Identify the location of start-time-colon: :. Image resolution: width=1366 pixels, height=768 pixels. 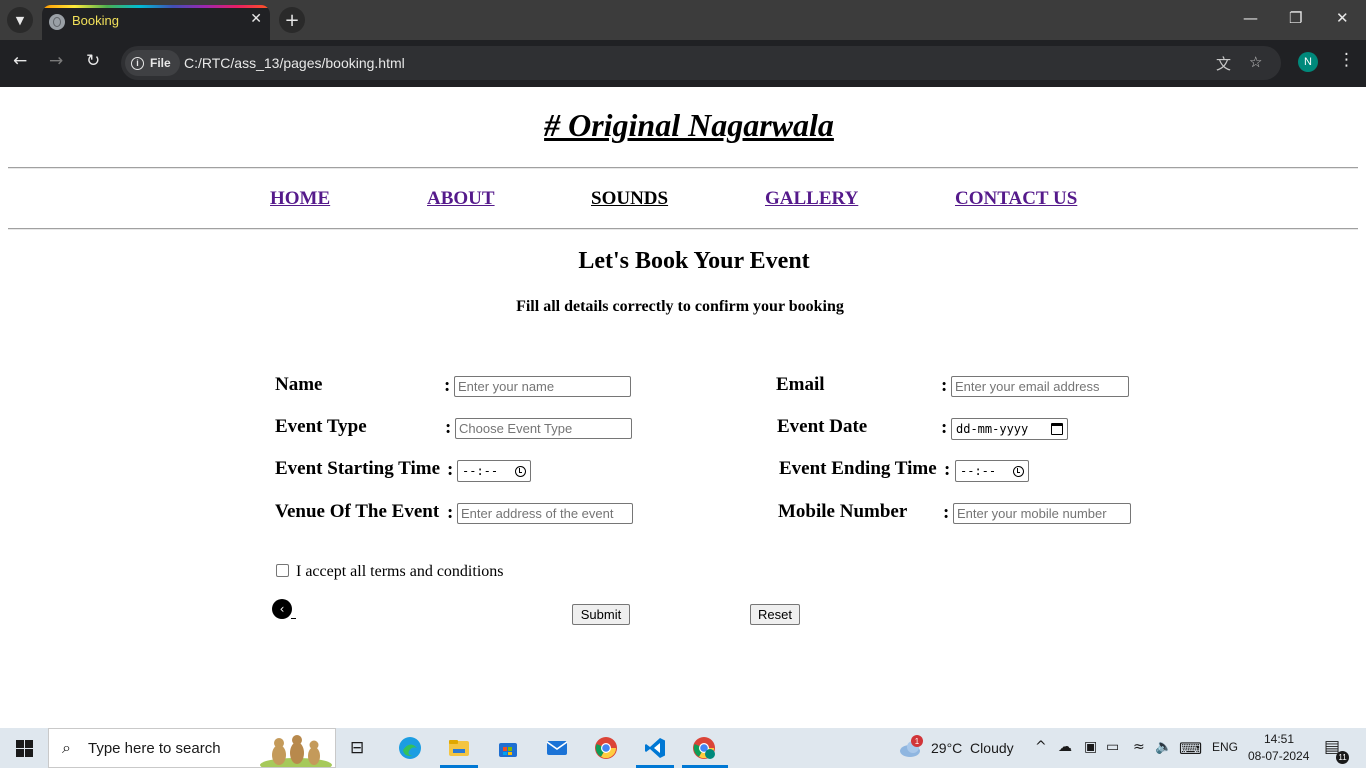
(450, 469).